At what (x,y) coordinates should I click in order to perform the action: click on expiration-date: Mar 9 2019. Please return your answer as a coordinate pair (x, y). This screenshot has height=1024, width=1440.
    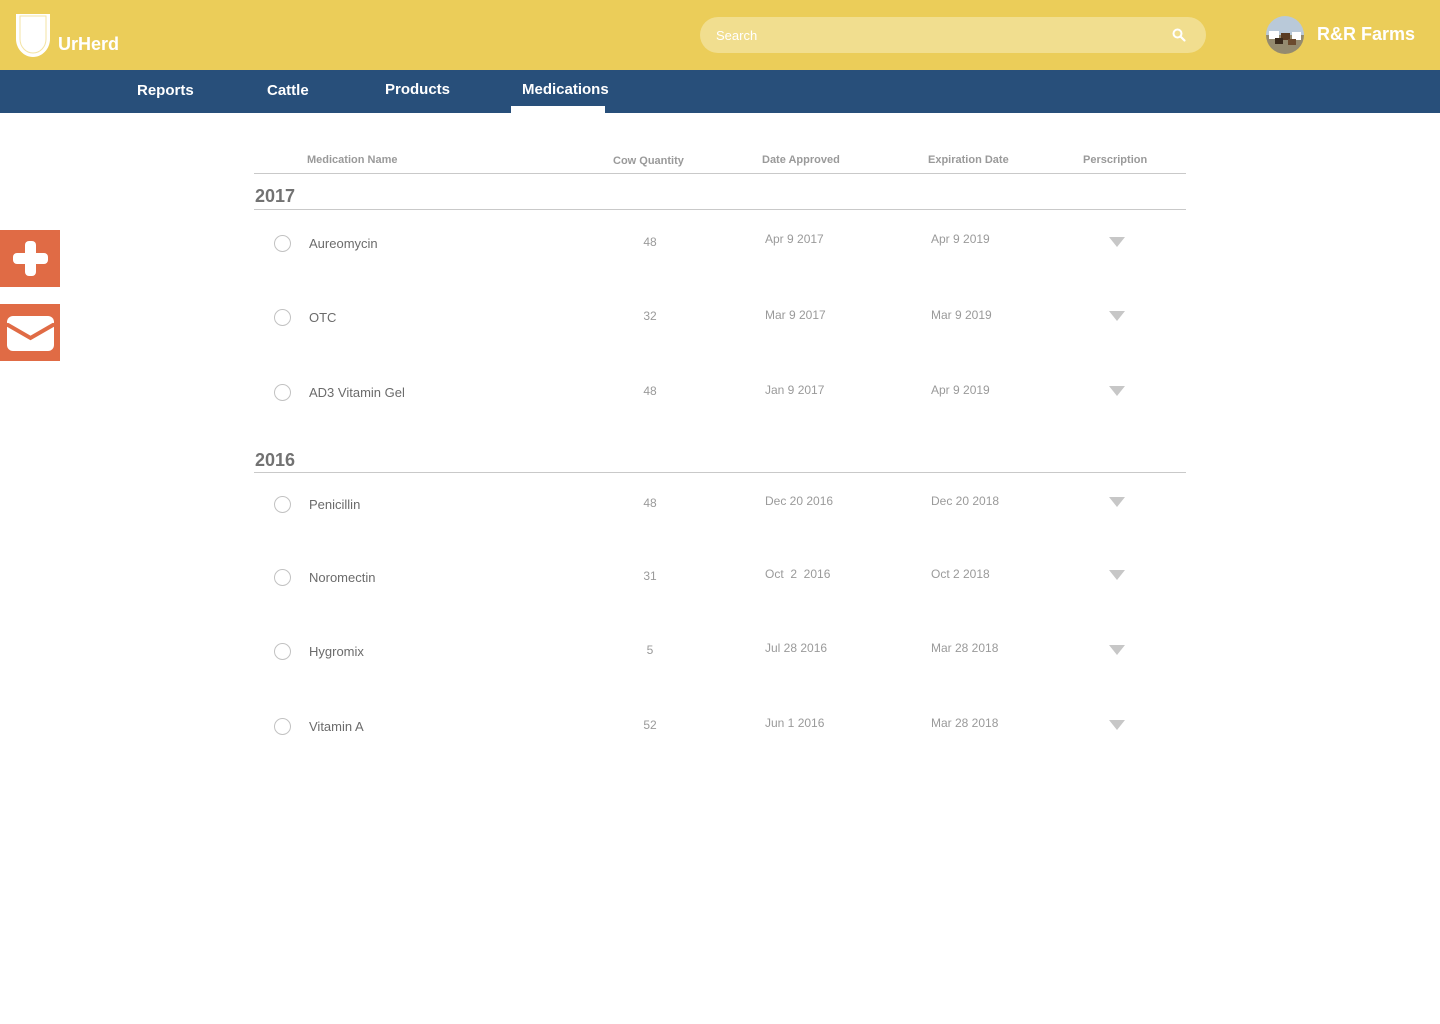
    Looking at the image, I should click on (961, 315).